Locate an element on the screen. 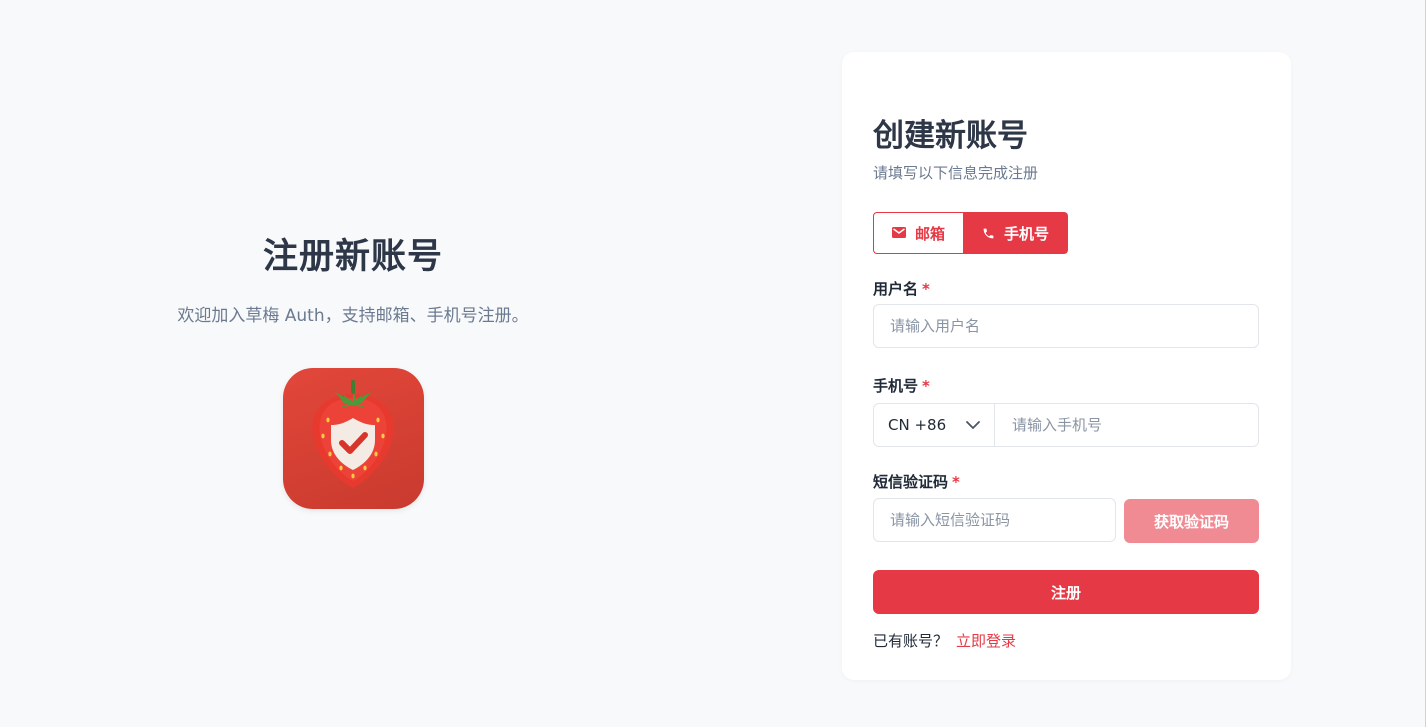  phone-icon is located at coordinates (988, 233).